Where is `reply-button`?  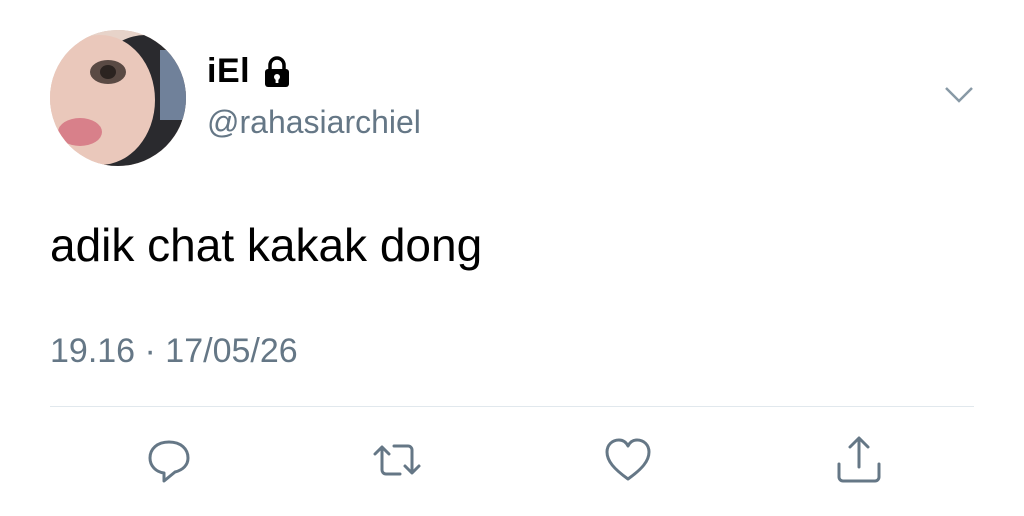
reply-button is located at coordinates (169, 460).